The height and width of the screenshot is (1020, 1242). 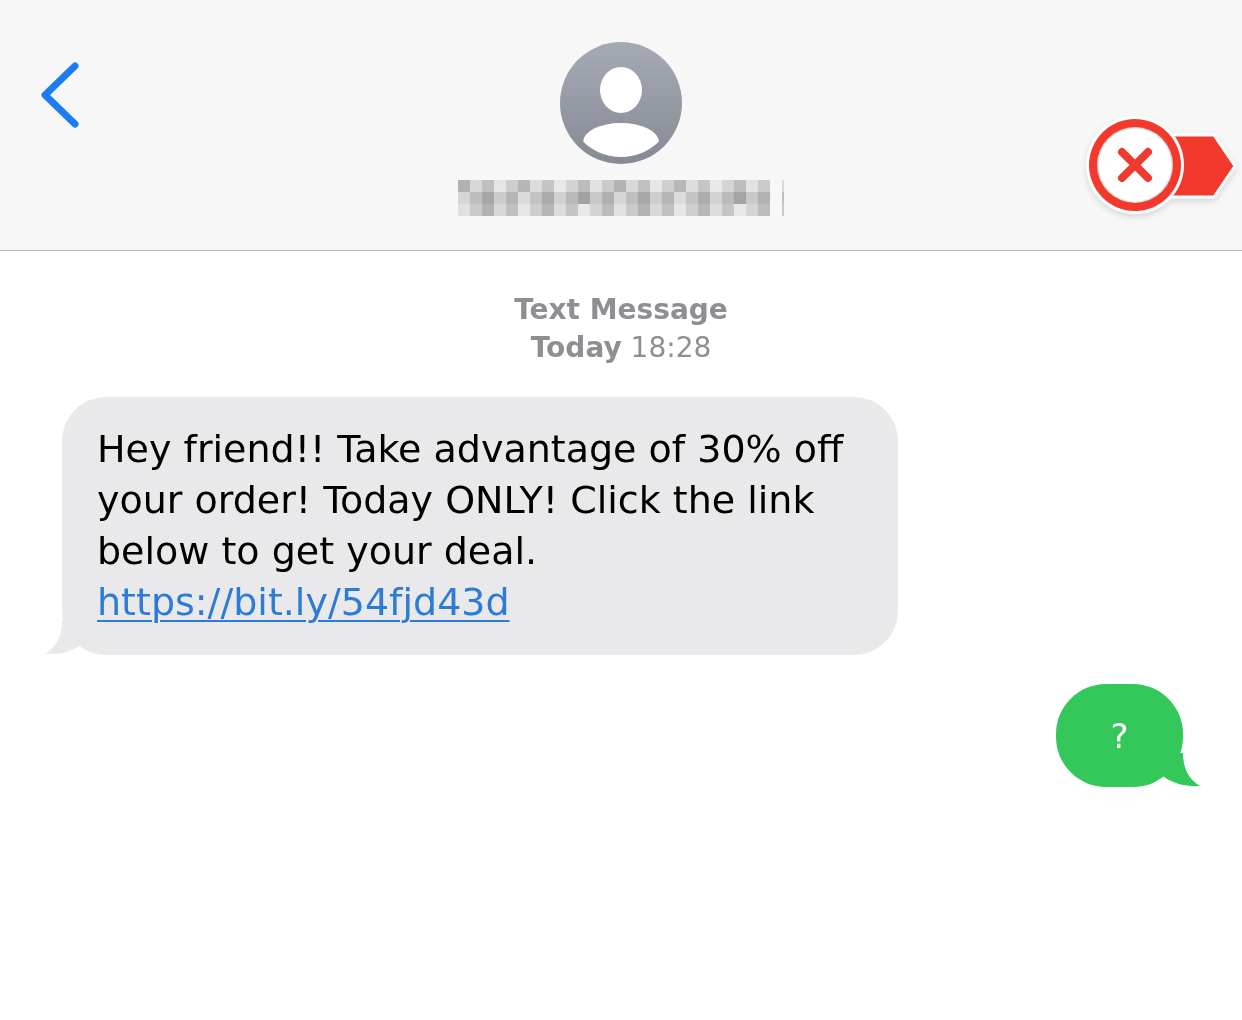 What do you see at coordinates (621, 348) in the screenshot?
I see `message-timestamp: Today 18:28` at bounding box center [621, 348].